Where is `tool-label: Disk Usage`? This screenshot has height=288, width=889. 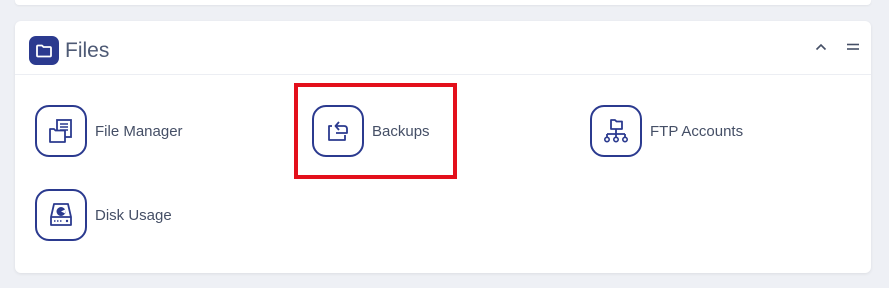 tool-label: Disk Usage is located at coordinates (133, 215).